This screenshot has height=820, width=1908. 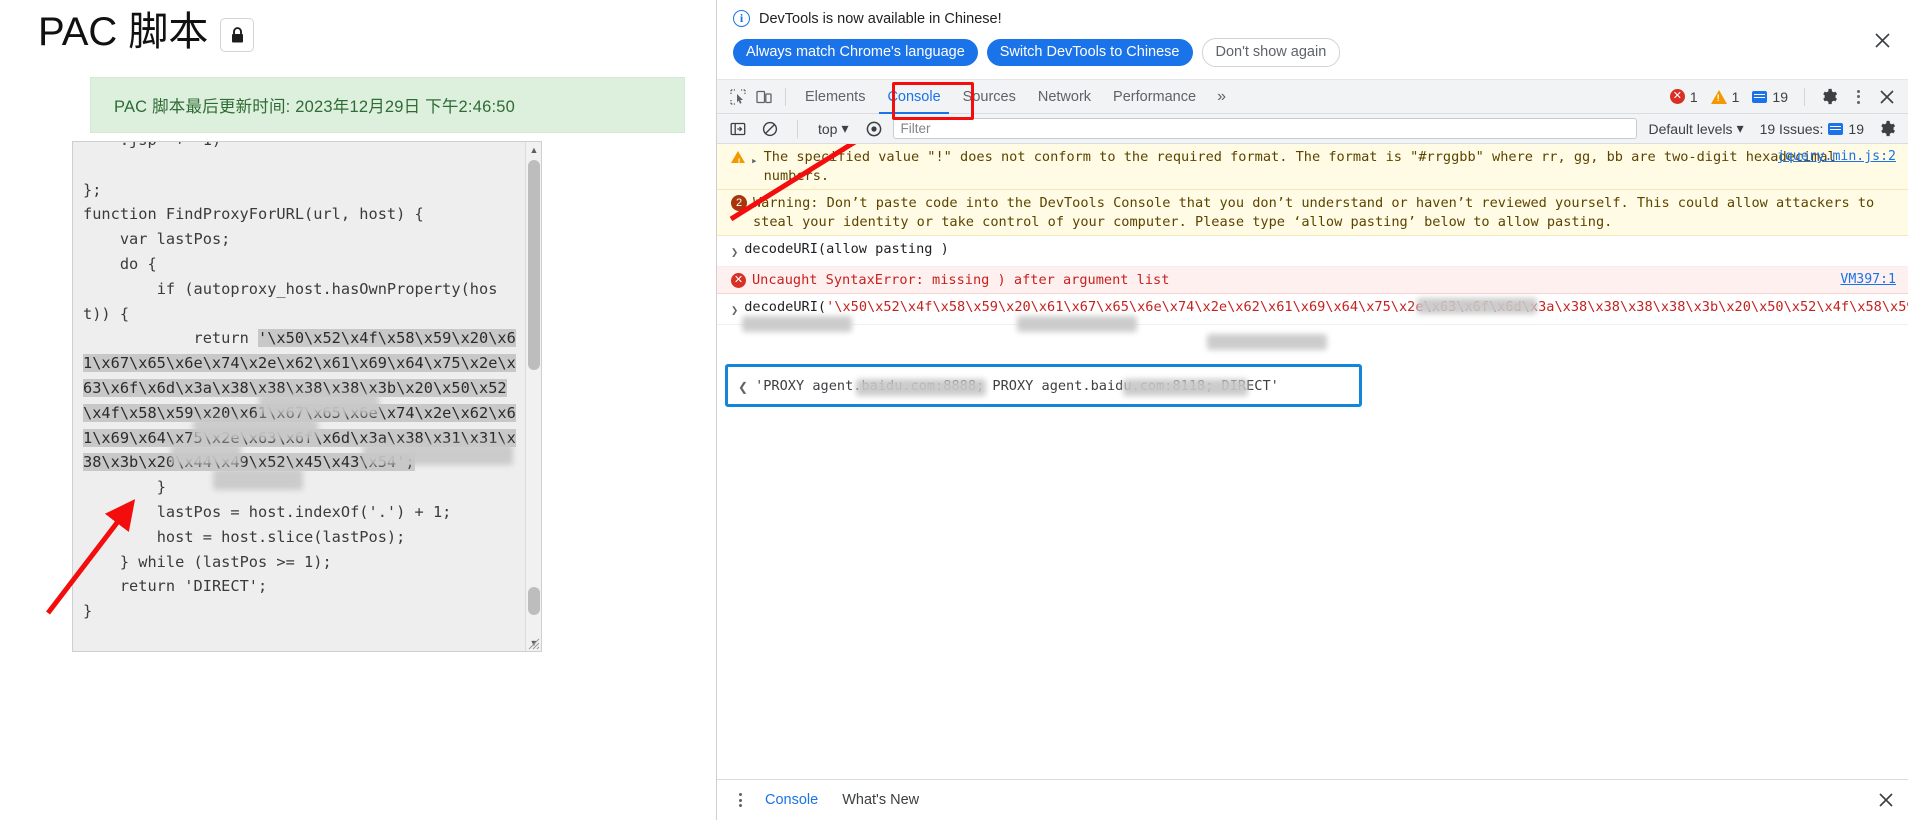 I want to click on issues-label: 19 Issues:, so click(x=1791, y=128).